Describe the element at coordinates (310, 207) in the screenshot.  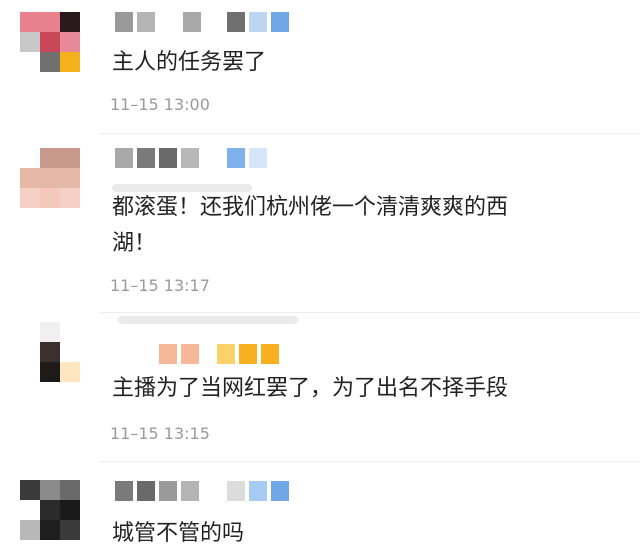
I see `comment-text: 都滚蛋！还我们杭州佬一个清清爽爽的西` at that location.